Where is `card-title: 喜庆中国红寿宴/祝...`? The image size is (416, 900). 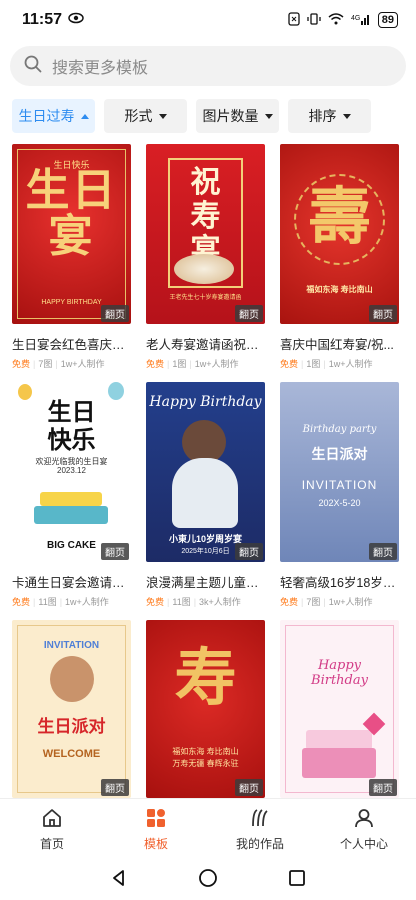 card-title: 喜庆中国红寿宴/祝... is located at coordinates (337, 345).